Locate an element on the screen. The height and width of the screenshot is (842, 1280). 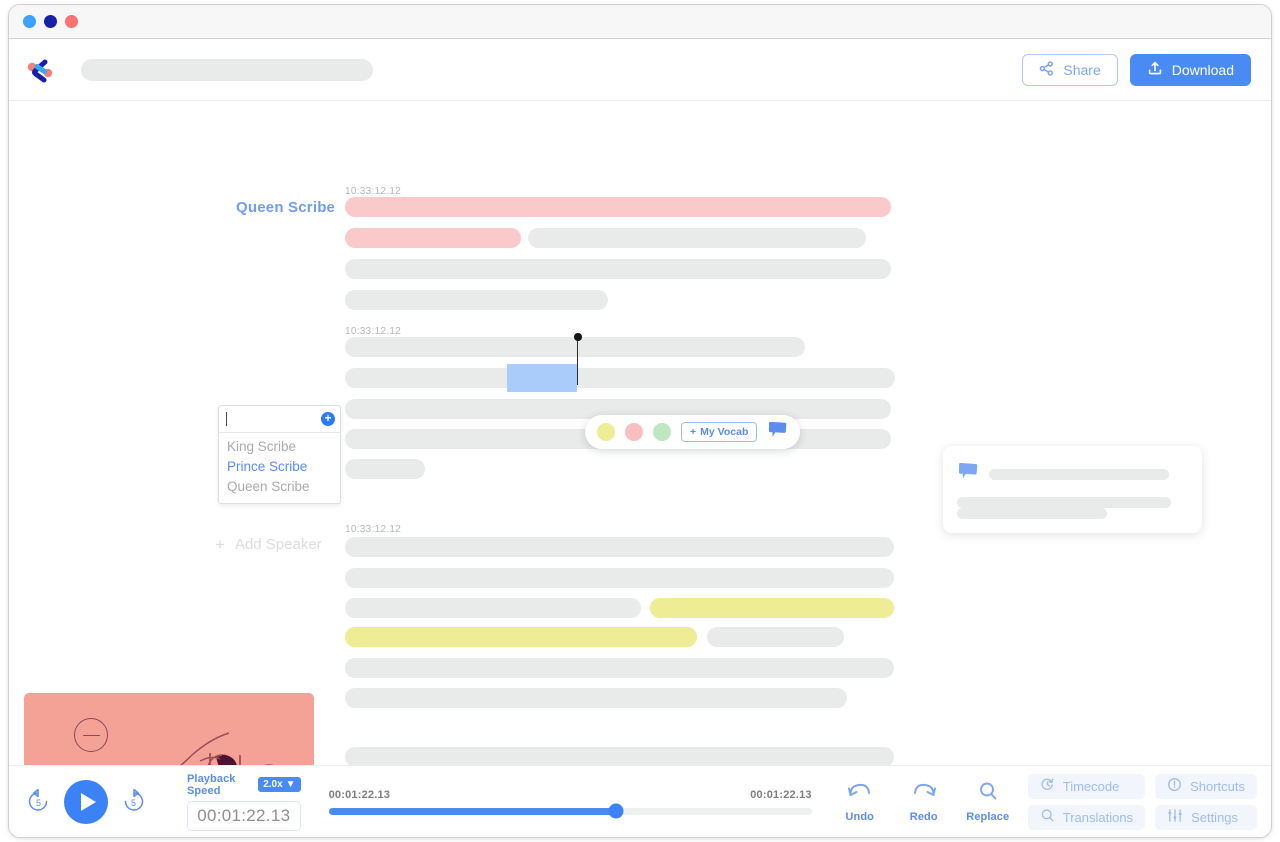
speaker-dropdown: + King Scribe Prince Scribe Queen Scribe is located at coordinates (279, 454).